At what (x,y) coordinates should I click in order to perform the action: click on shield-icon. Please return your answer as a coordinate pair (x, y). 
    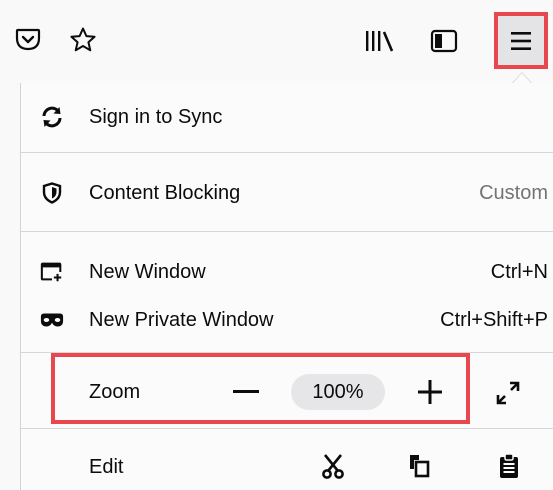
    Looking at the image, I should click on (52, 193).